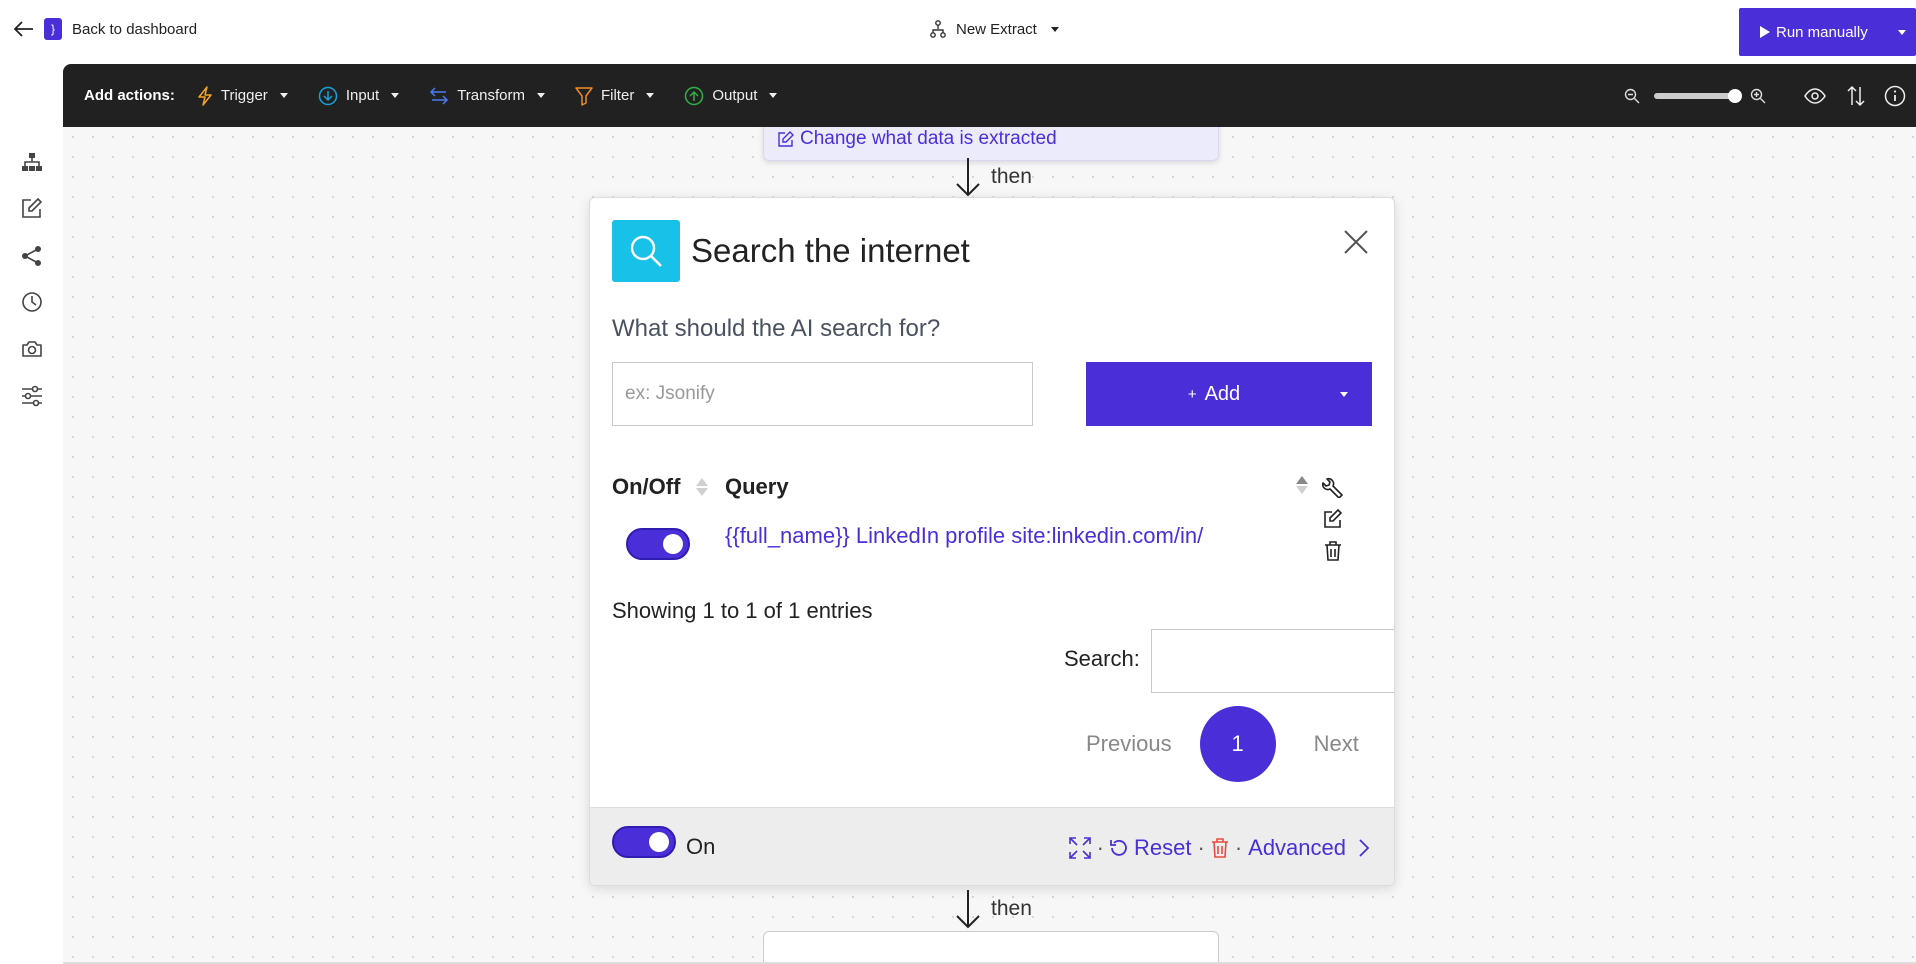  What do you see at coordinates (1356, 242) in the screenshot?
I see `close-icon` at bounding box center [1356, 242].